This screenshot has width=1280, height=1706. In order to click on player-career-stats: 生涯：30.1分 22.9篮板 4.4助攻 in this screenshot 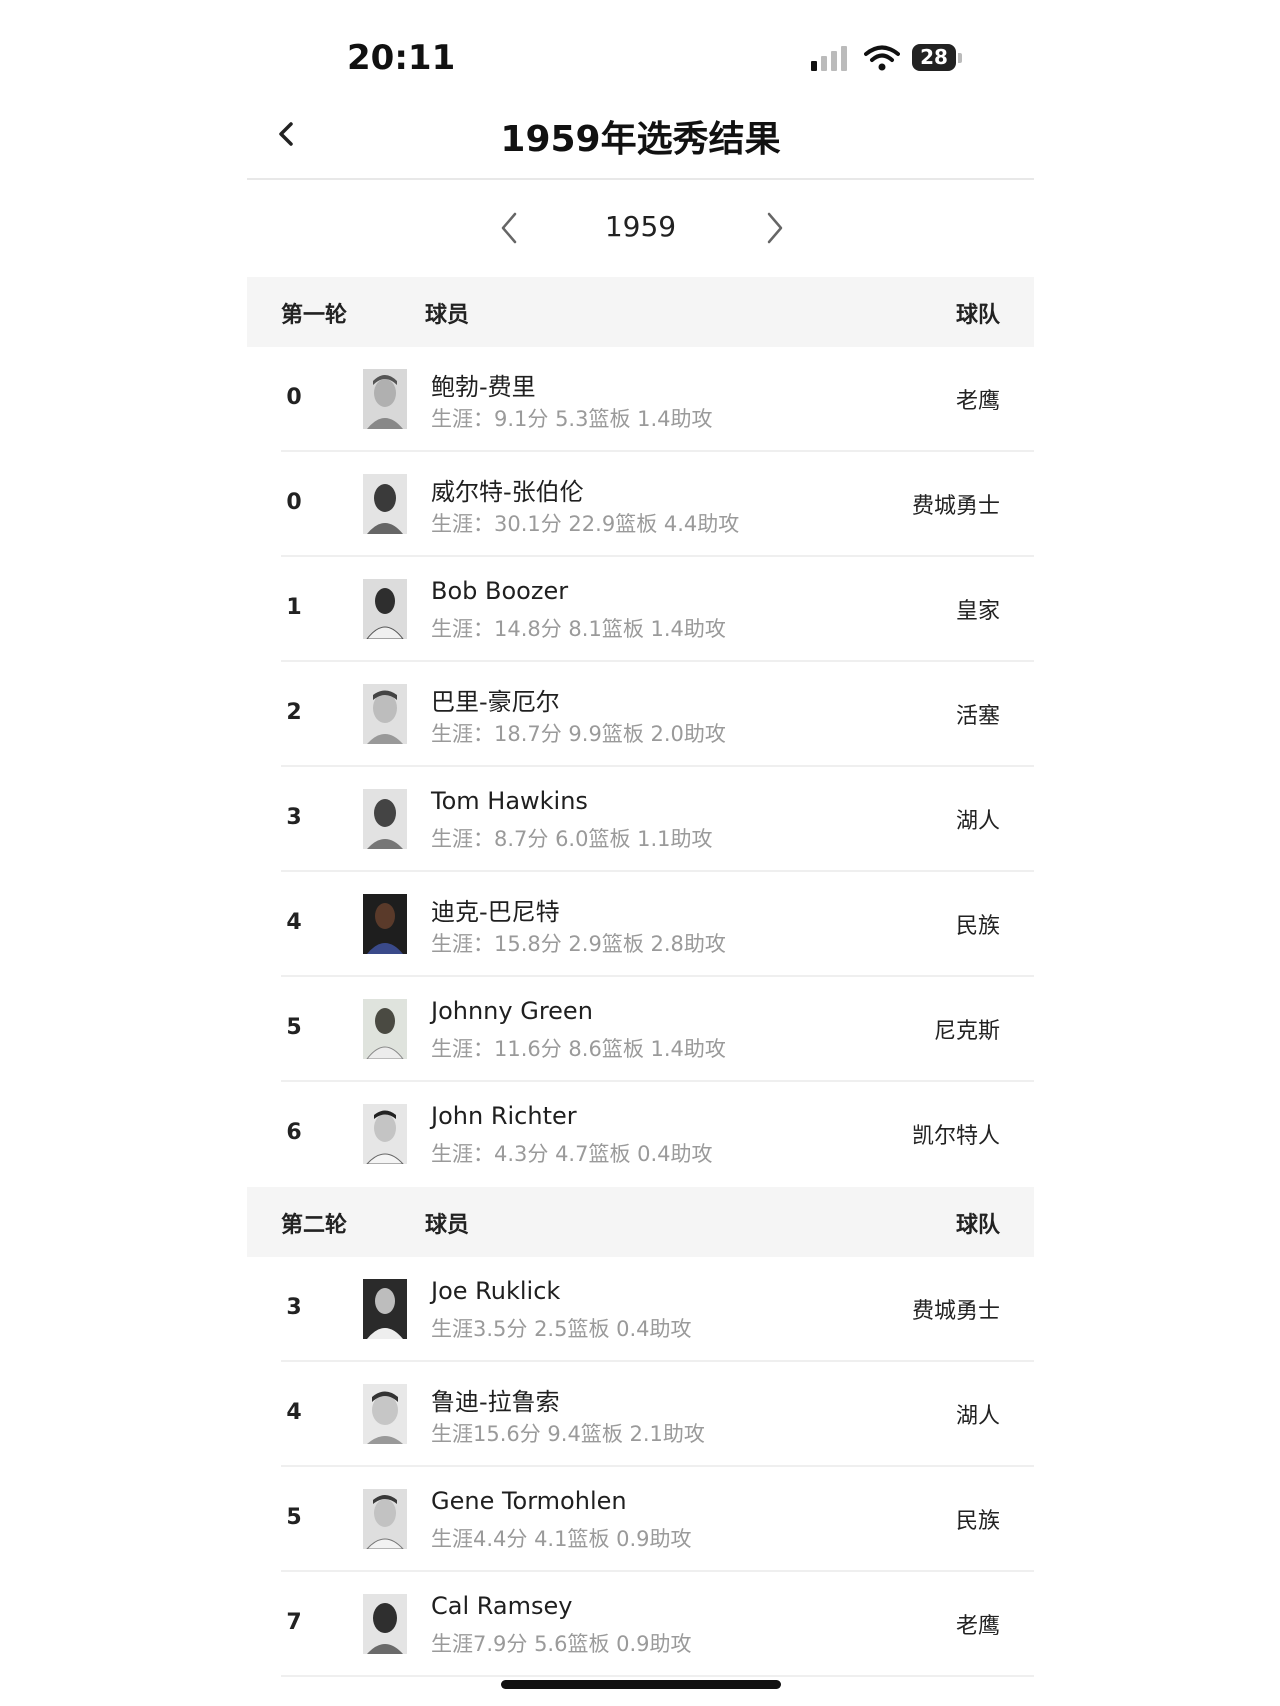, I will do `click(585, 524)`.